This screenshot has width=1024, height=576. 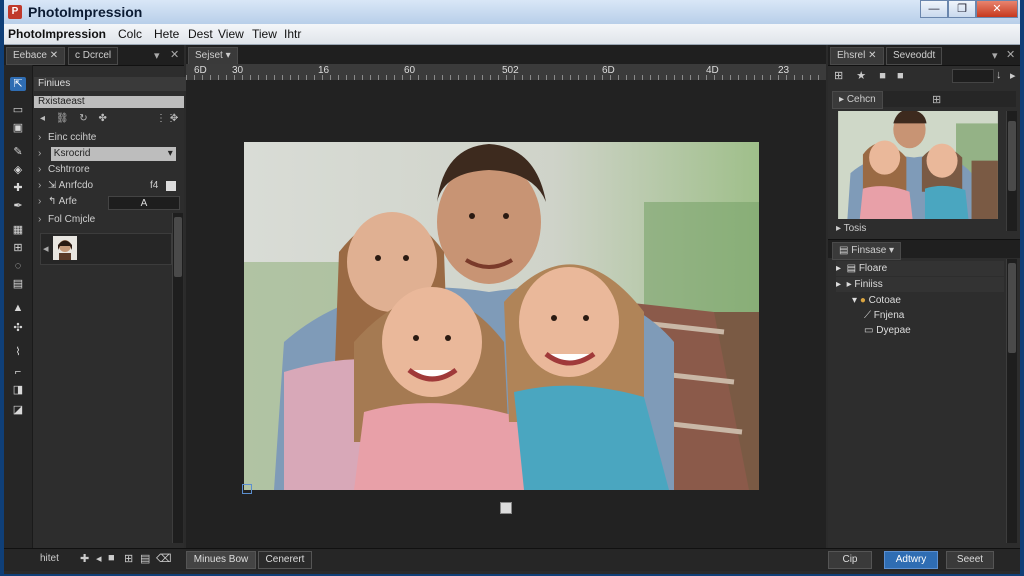 What do you see at coordinates (18, 188) in the screenshot?
I see `heal-tool-icon: ✚` at bounding box center [18, 188].